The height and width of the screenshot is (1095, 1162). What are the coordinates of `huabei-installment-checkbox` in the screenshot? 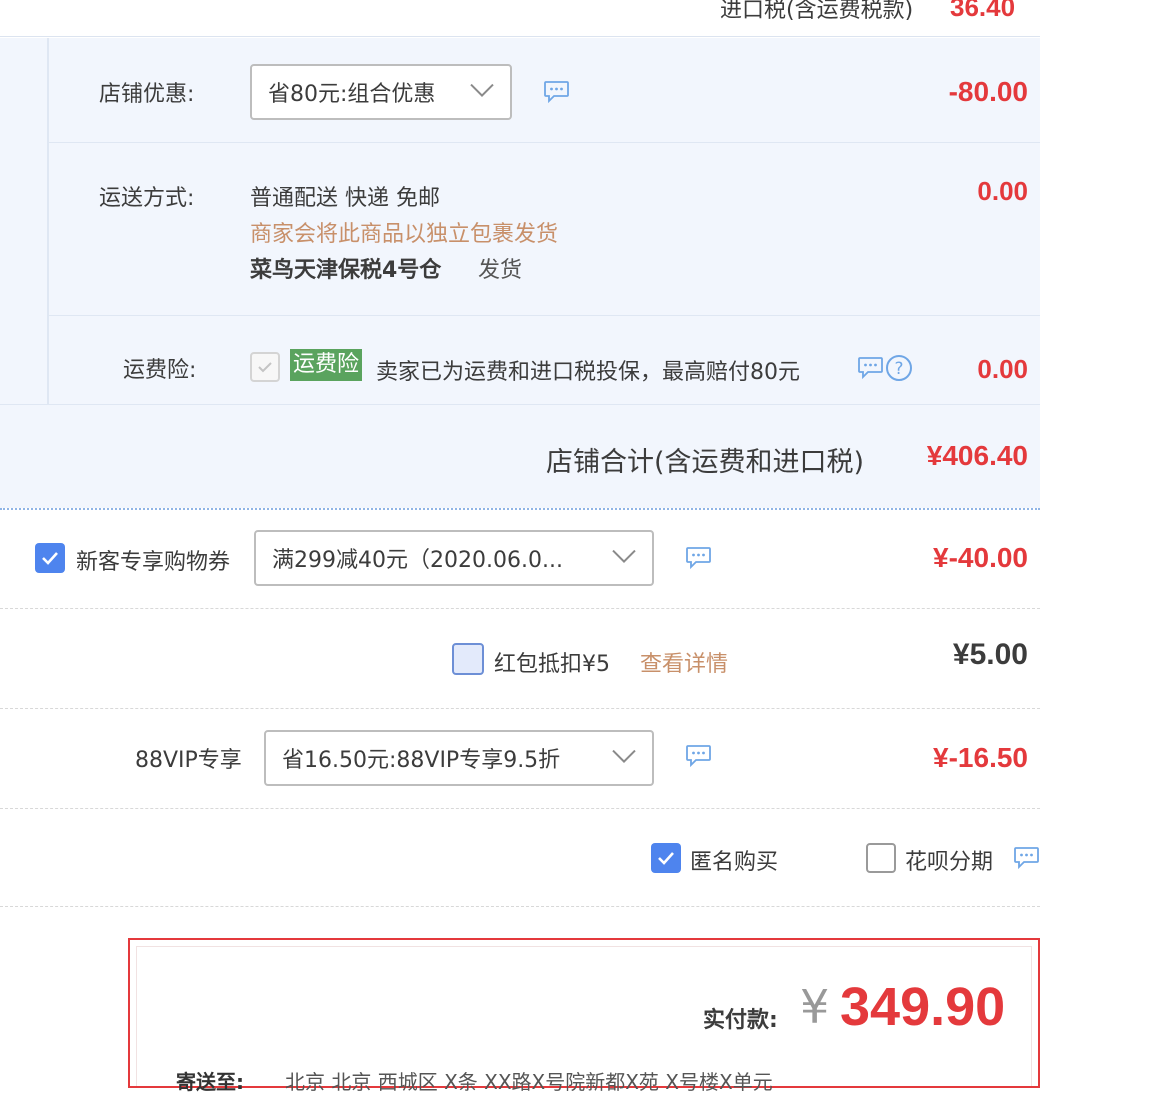 It's located at (881, 858).